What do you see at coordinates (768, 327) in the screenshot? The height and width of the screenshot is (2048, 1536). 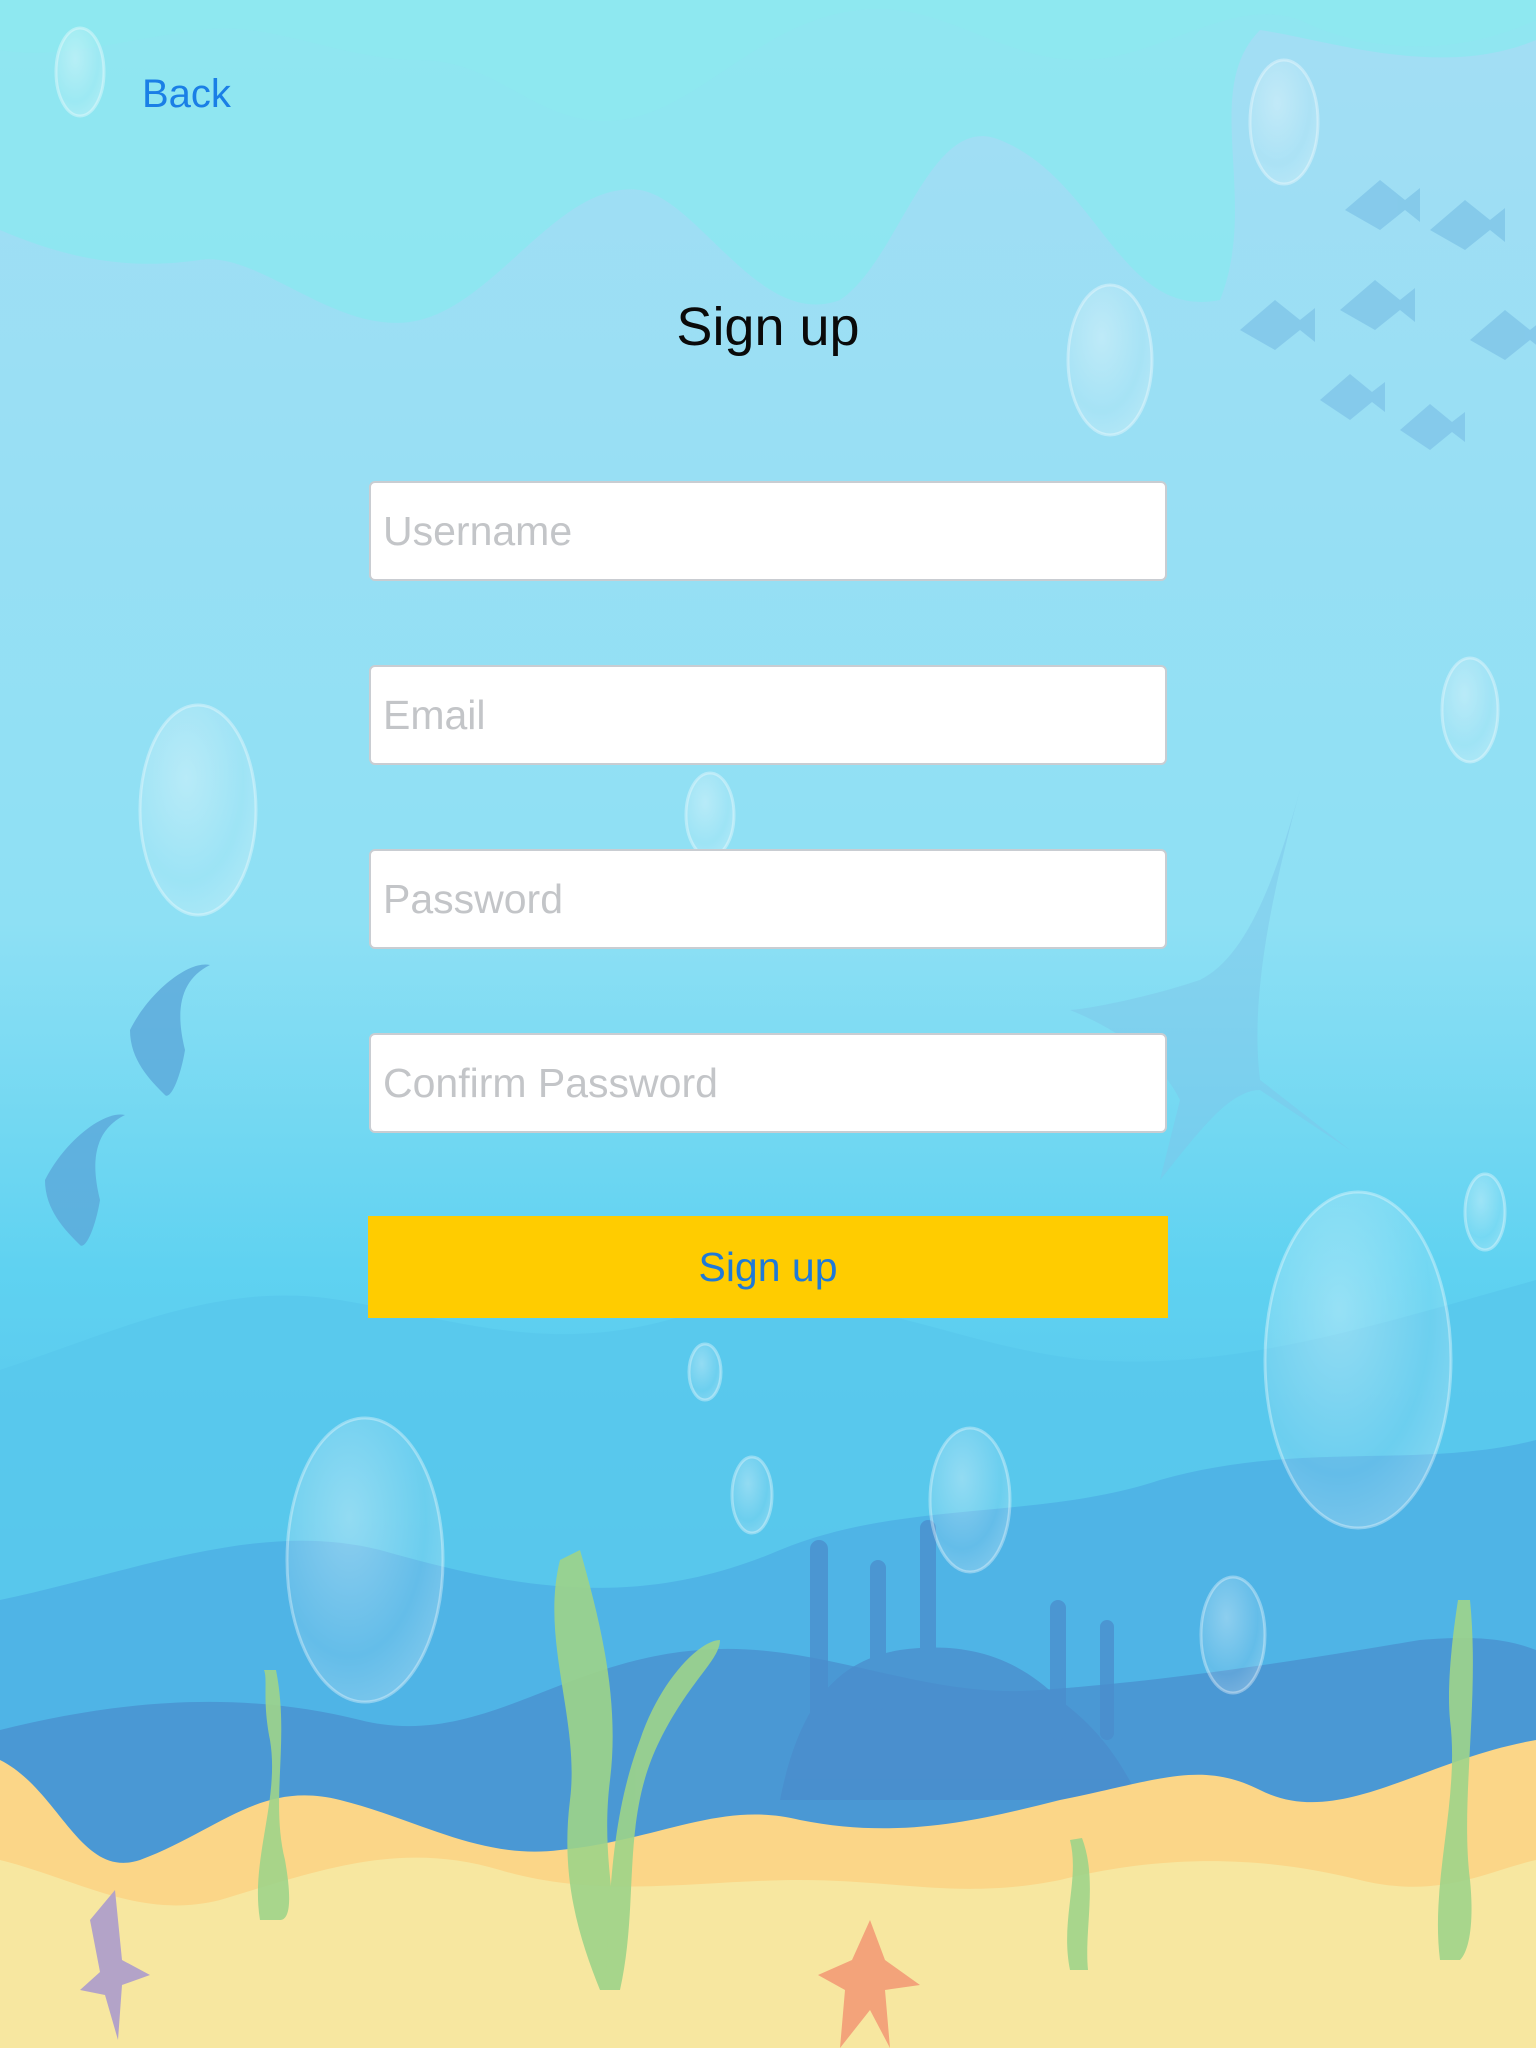 I see `page-title: Sign up` at bounding box center [768, 327].